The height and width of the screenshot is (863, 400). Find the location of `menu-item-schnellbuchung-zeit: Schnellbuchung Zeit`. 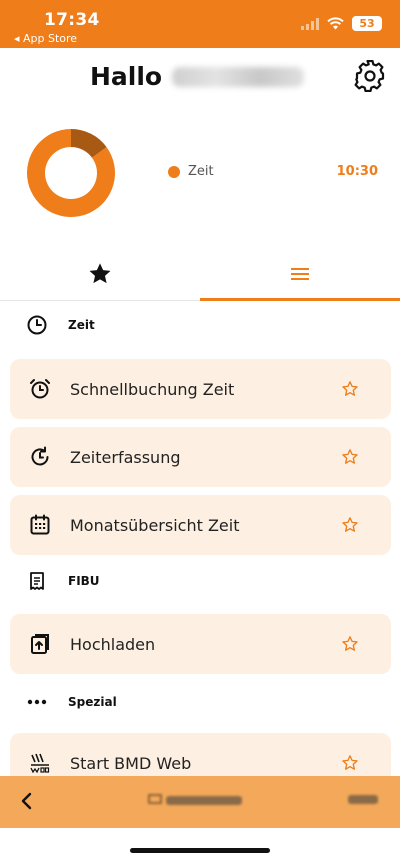

menu-item-schnellbuchung-zeit: Schnellbuchung Zeit is located at coordinates (200, 389).